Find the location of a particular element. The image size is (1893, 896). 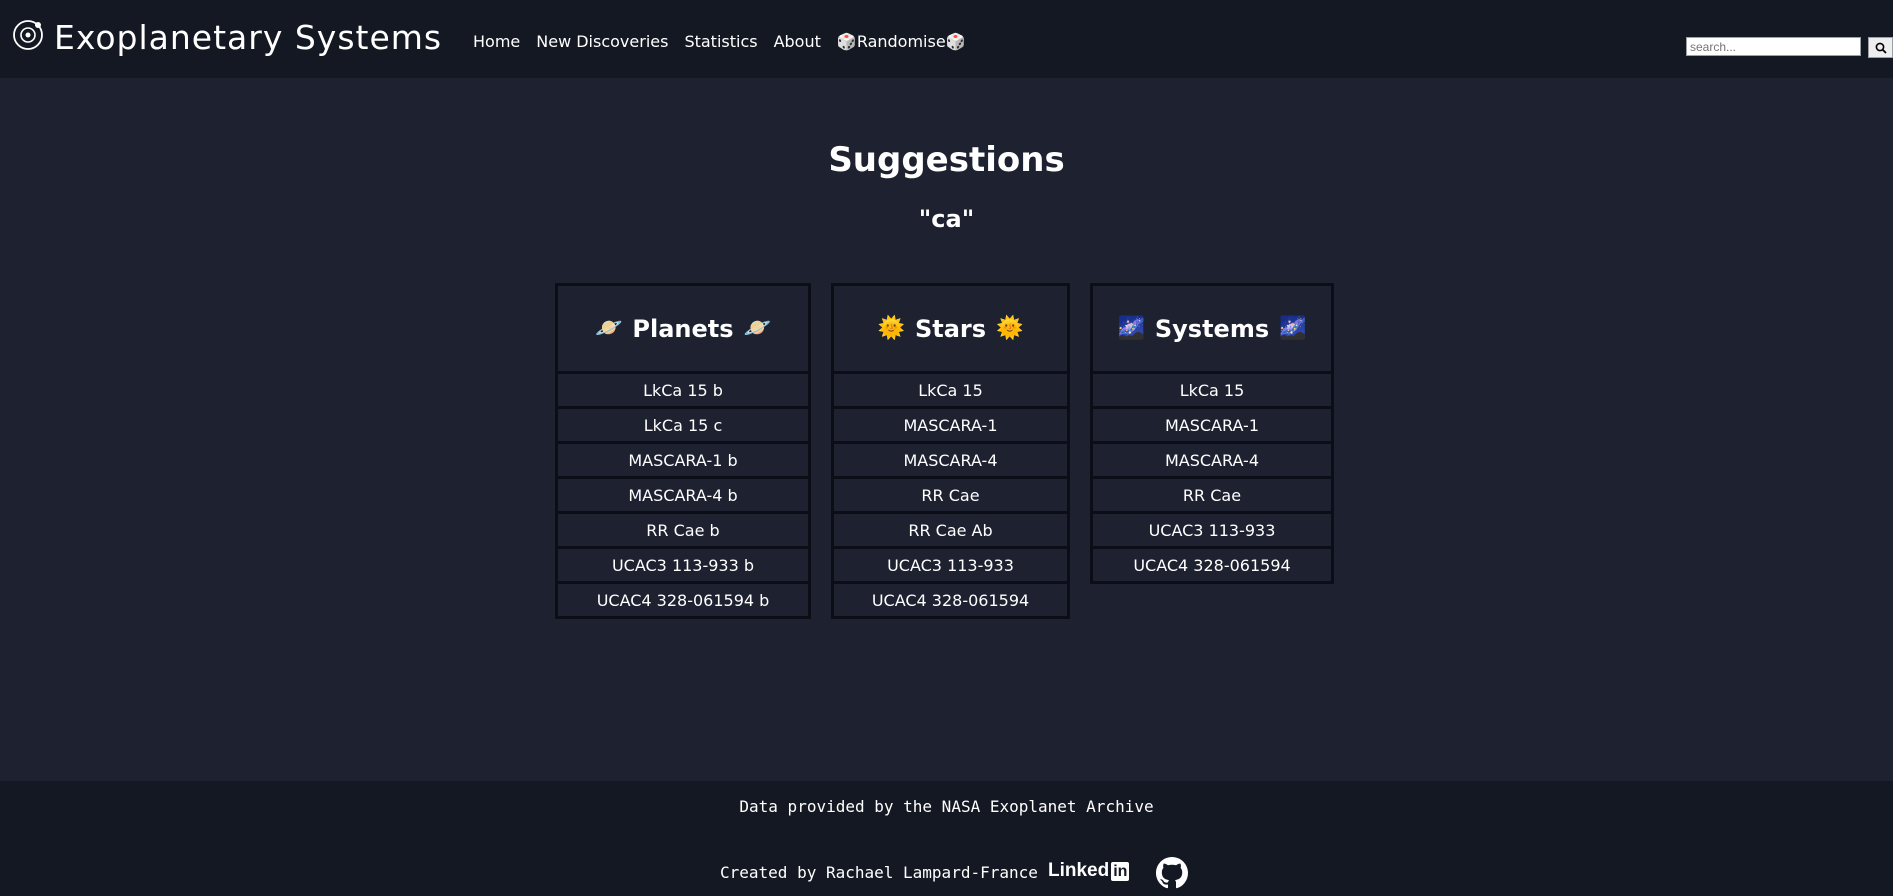

planets-header: 🪐 Planets 🪐 is located at coordinates (683, 328).